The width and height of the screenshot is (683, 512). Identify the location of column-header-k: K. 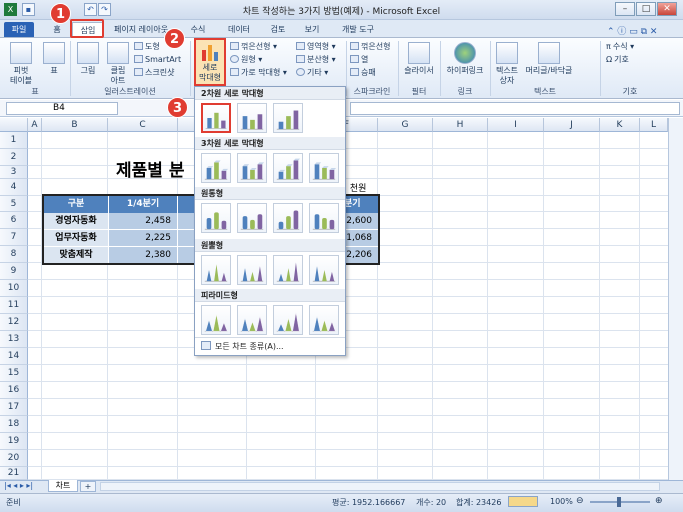
(620, 125).